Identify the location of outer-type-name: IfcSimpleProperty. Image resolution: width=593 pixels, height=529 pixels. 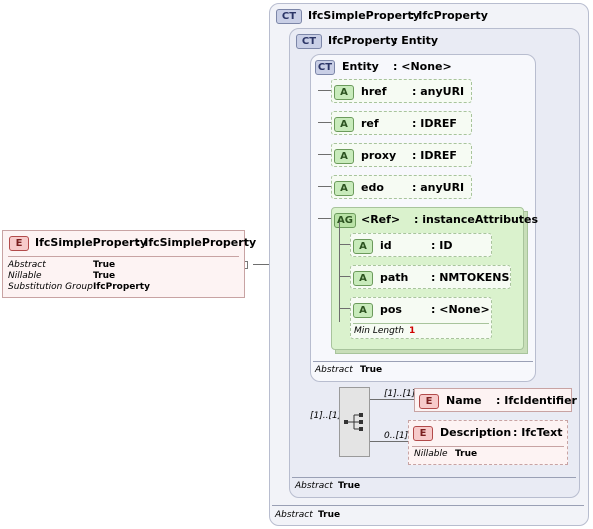
(364, 15).